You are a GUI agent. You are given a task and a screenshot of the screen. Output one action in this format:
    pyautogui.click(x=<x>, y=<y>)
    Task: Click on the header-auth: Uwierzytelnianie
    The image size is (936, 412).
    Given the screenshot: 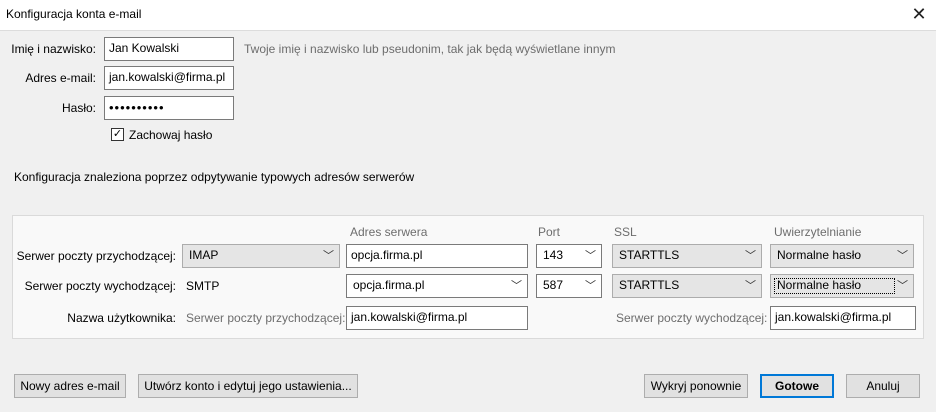 What is the action you would take?
    pyautogui.click(x=818, y=232)
    